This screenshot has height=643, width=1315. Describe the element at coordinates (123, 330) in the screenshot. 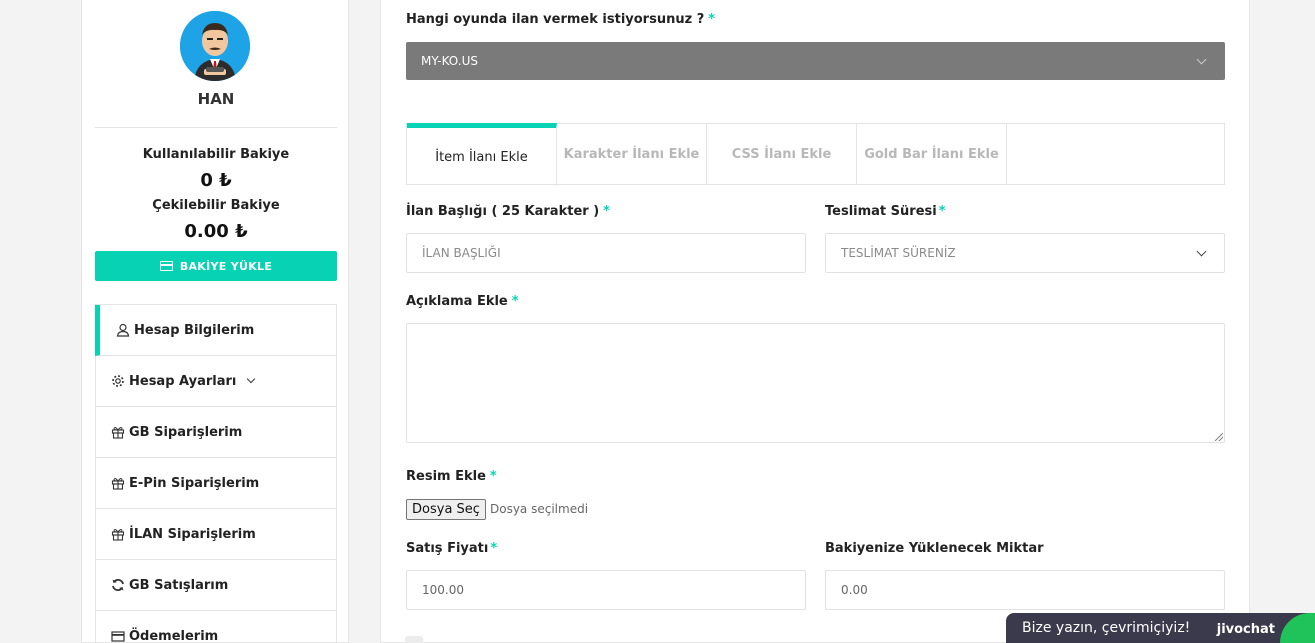

I see `user-icon` at that location.